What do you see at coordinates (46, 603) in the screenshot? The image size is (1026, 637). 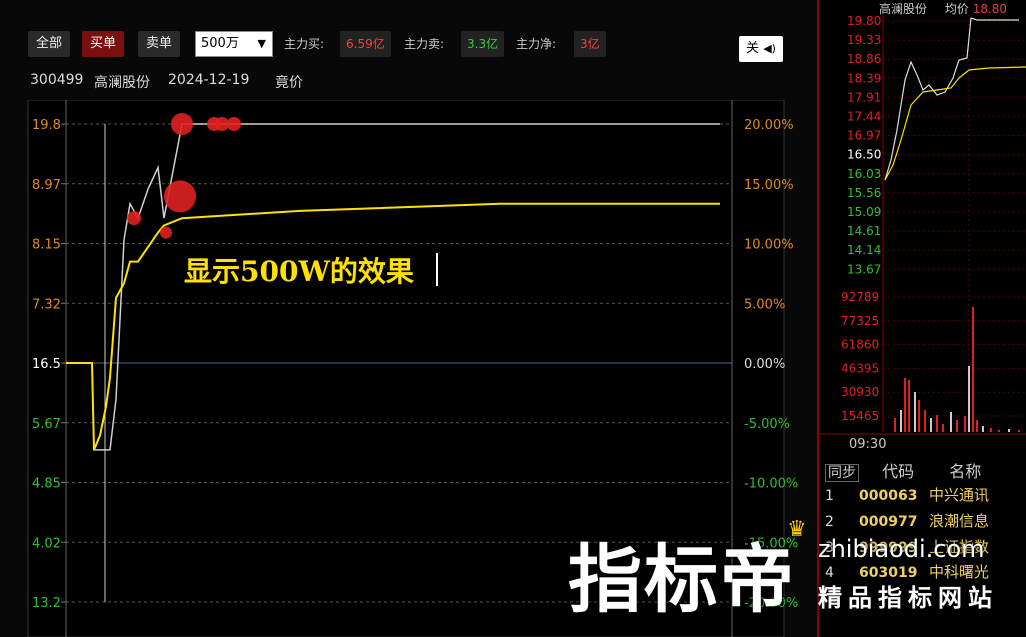 I see `left-tick-label: 13.2` at bounding box center [46, 603].